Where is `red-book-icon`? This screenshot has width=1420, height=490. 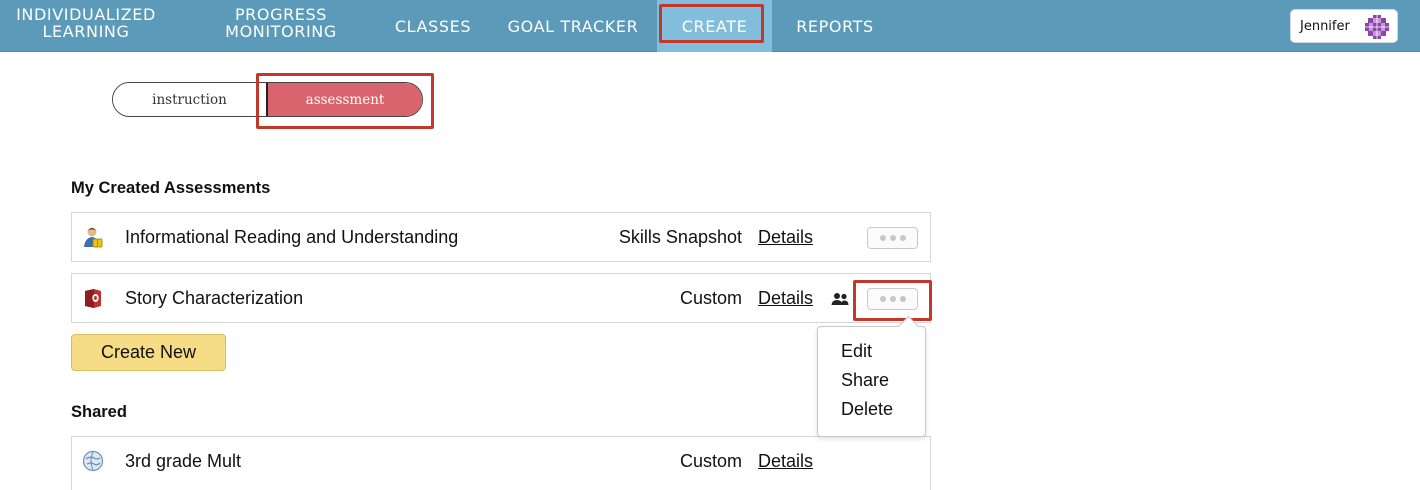
red-book-icon is located at coordinates (93, 298).